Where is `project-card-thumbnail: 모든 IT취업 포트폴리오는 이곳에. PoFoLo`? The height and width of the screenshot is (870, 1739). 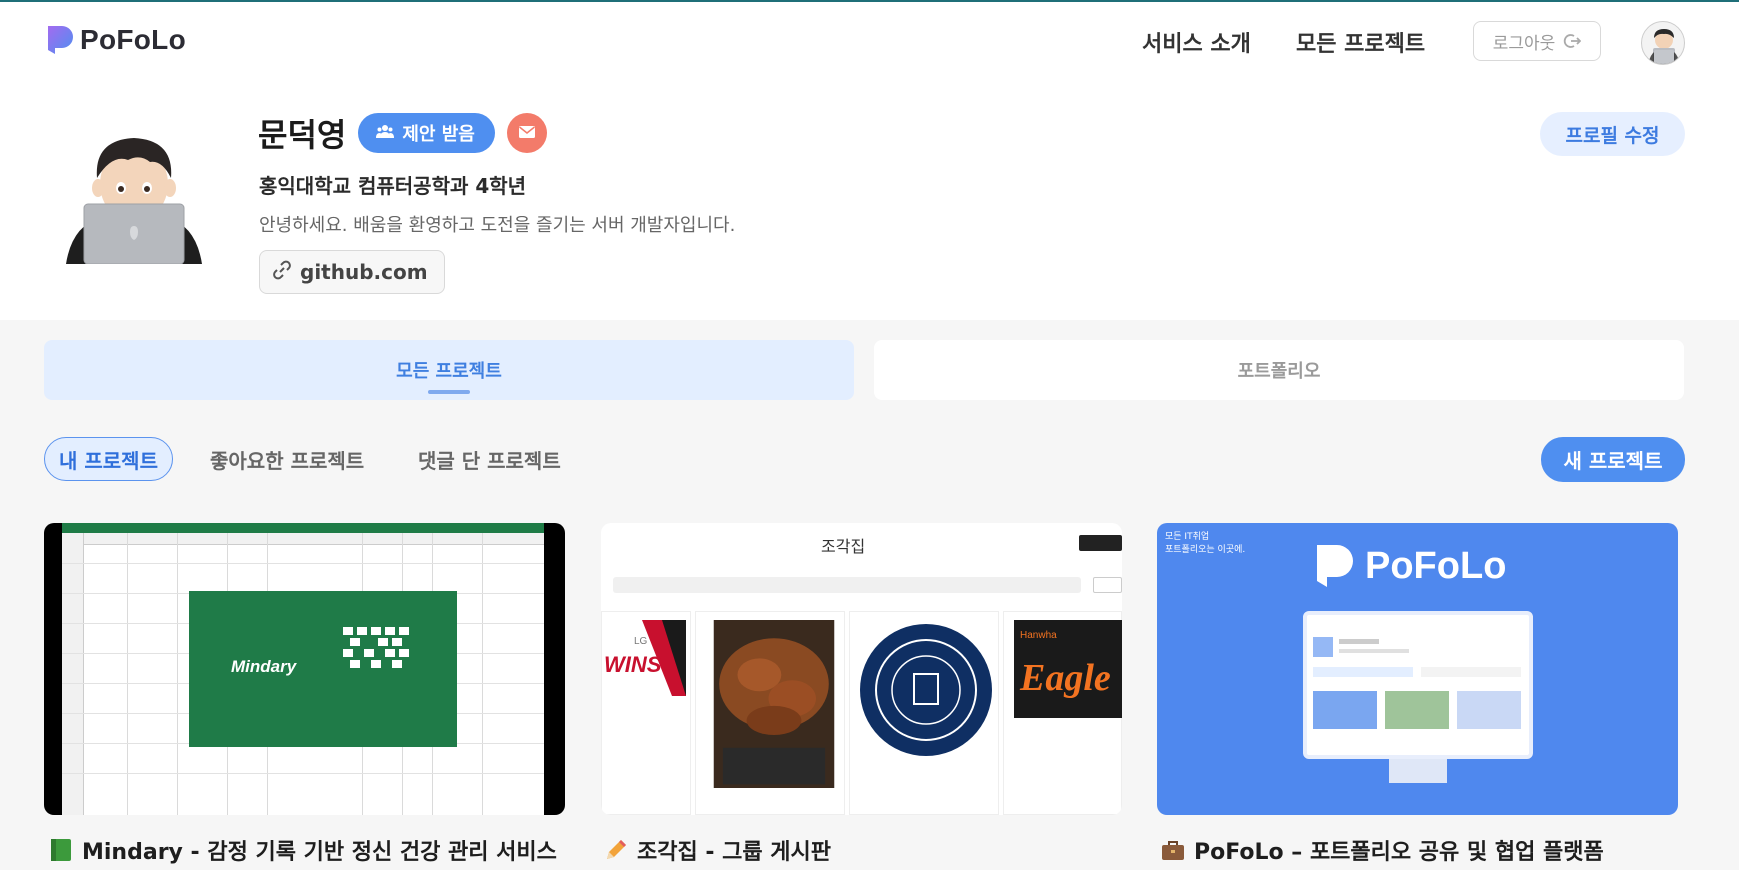 project-card-thumbnail: 모든 IT취업 포트폴리오는 이곳에. PoFoLo is located at coordinates (1417, 669).